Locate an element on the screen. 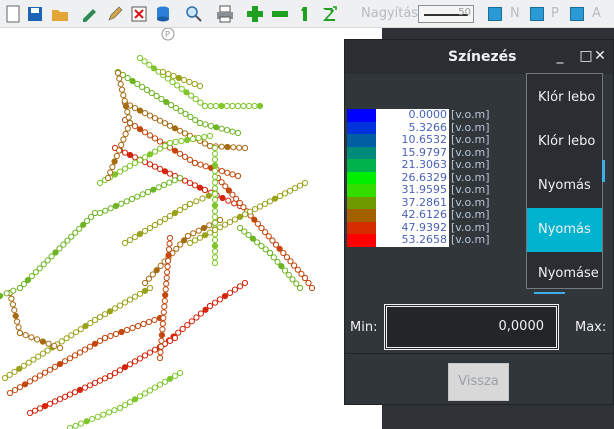 This screenshot has height=429, width=614. plus-icon is located at coordinates (255, 14).